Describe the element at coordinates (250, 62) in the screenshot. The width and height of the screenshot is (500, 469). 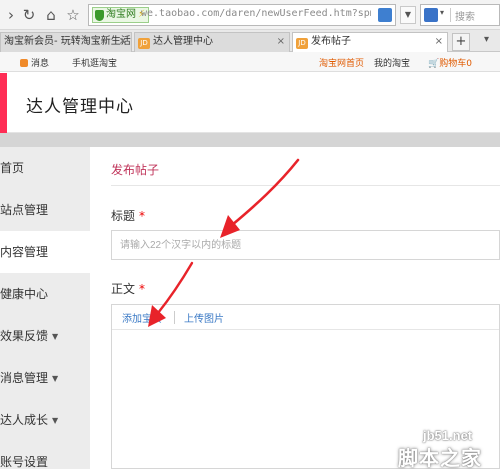
I see `bookmarks-bar: 消息 手机逛淘宝 淘宝网首页 我的淘宝 🛒购物车0` at that location.